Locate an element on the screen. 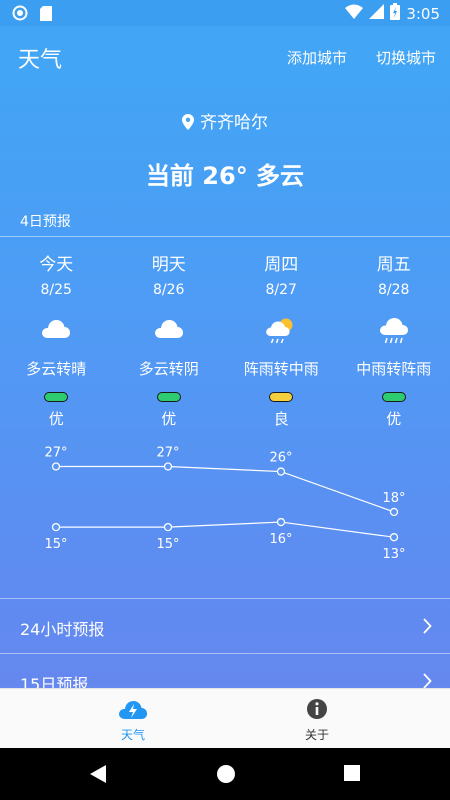 Image resolution: width=450 pixels, height=800 pixels. nav-weather-label: 天气 is located at coordinates (132, 735).